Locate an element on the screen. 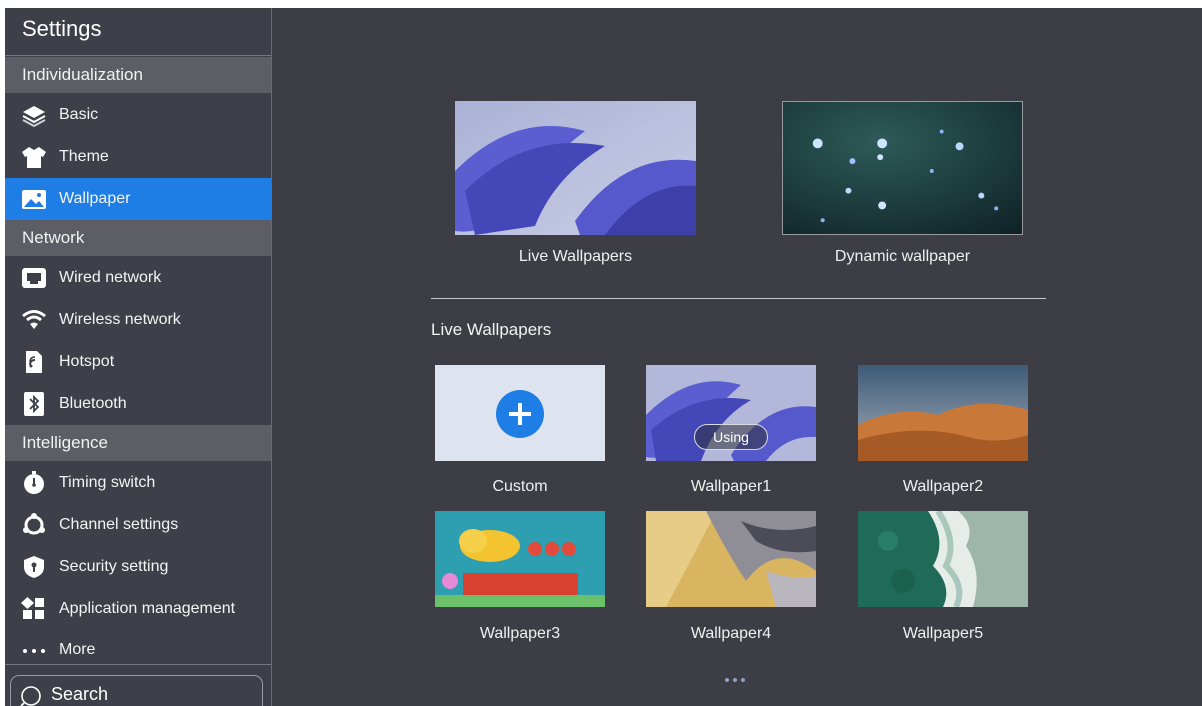 Image resolution: width=1202 pixels, height=706 pixels. sidebar-item-security-setting: Security setting is located at coordinates (138, 567).